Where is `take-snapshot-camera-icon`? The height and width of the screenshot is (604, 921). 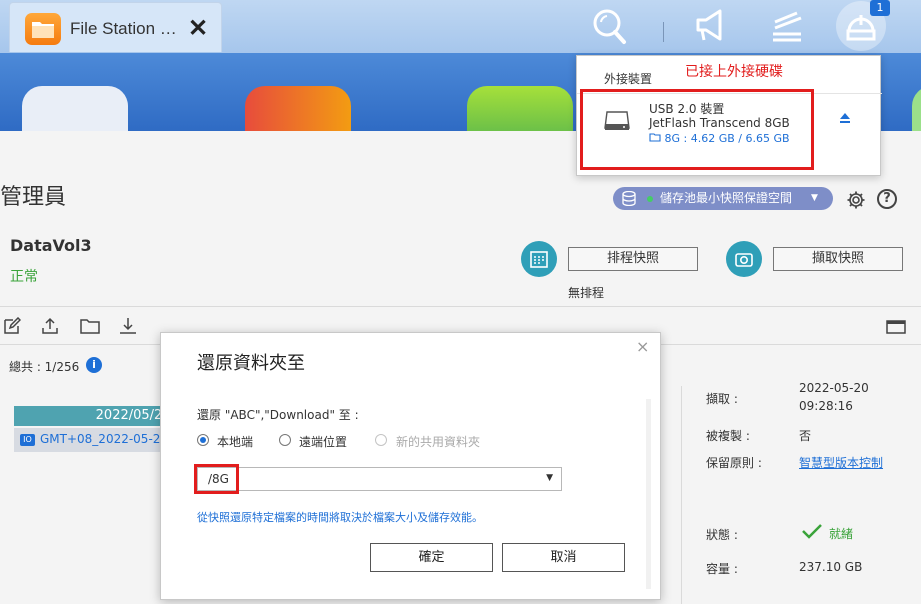
take-snapshot-camera-icon is located at coordinates (744, 259).